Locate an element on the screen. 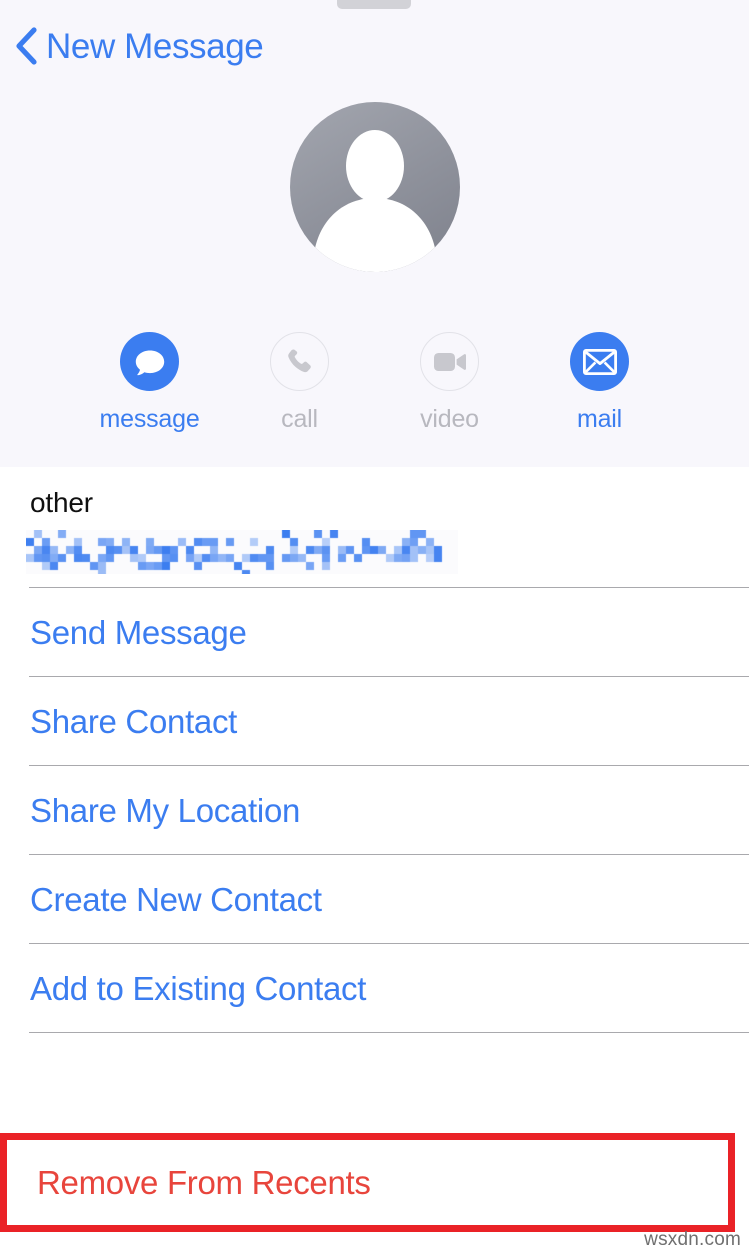 The width and height of the screenshot is (749, 1253). back-button: New Message is located at coordinates (139, 46).